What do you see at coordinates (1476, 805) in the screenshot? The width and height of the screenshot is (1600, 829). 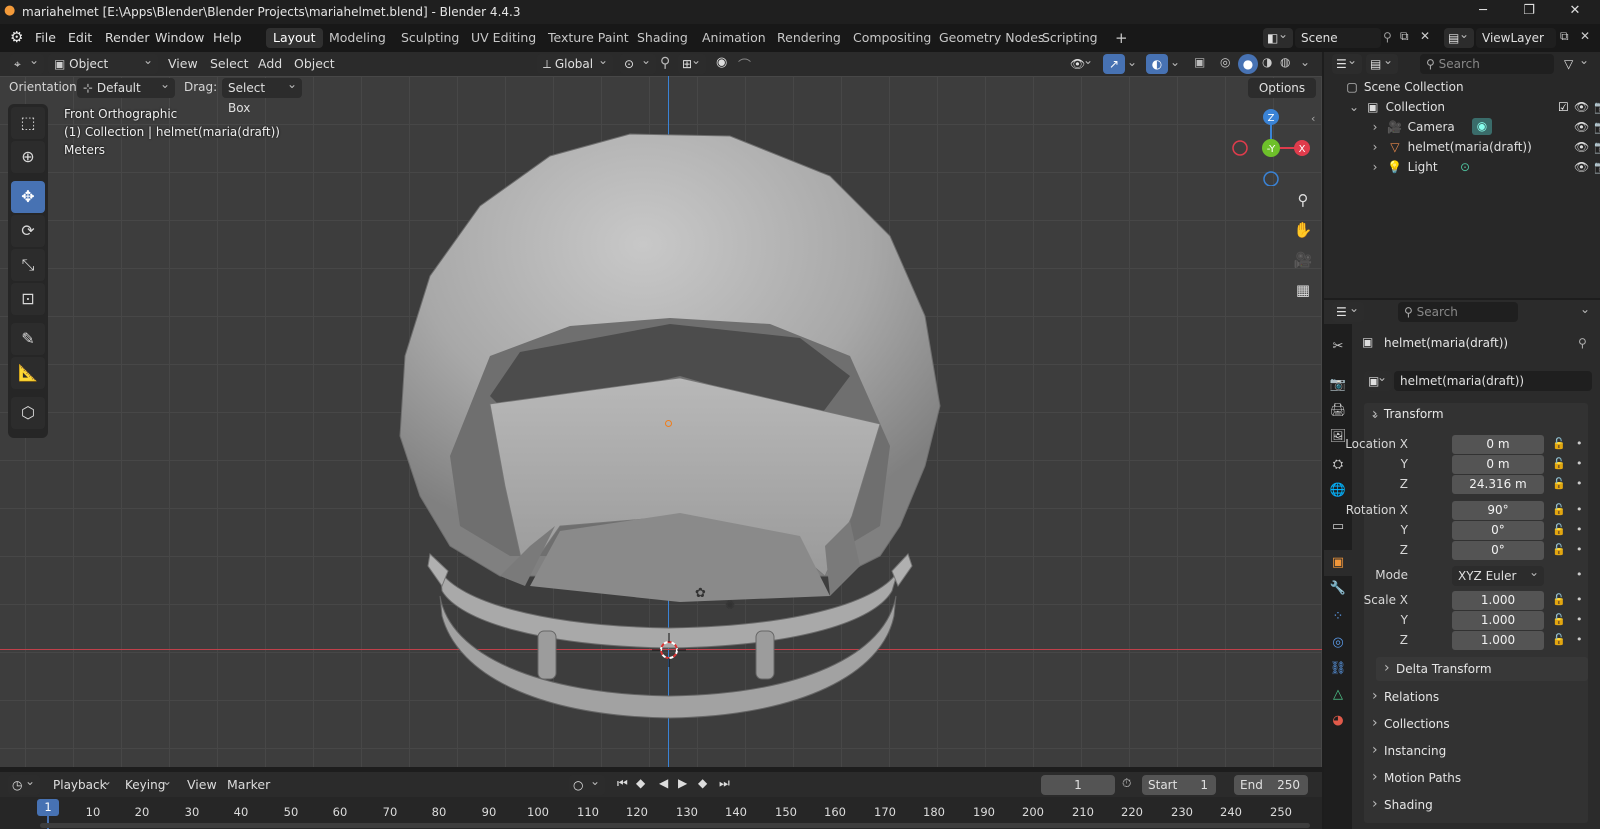 I see `shading-panel: Shading` at bounding box center [1476, 805].